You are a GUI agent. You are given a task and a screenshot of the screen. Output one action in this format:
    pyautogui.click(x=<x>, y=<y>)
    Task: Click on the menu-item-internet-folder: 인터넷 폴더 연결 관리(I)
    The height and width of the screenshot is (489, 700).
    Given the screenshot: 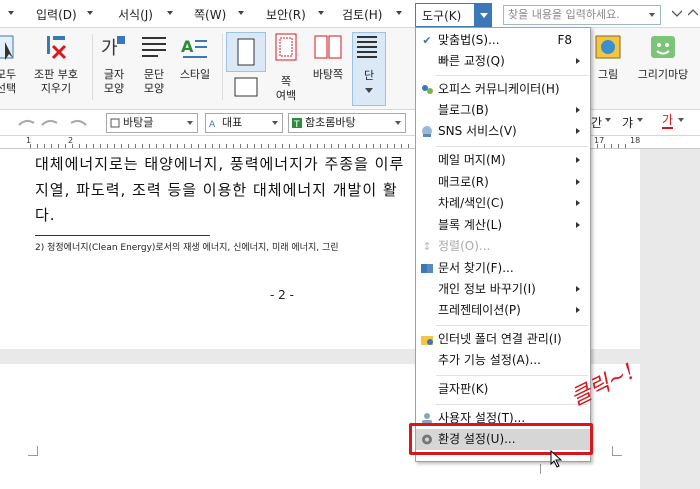 What is the action you would take?
    pyautogui.click(x=503, y=339)
    